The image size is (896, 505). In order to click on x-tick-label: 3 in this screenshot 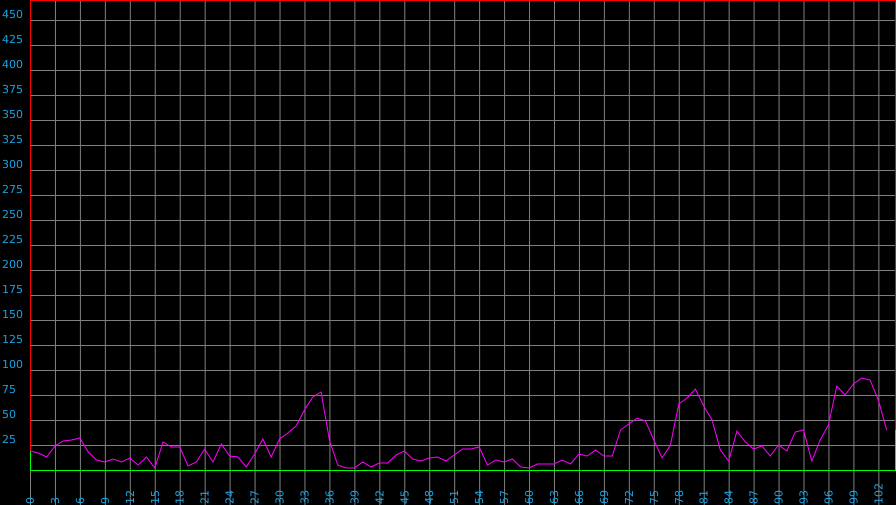, I will do `click(55, 500)`.